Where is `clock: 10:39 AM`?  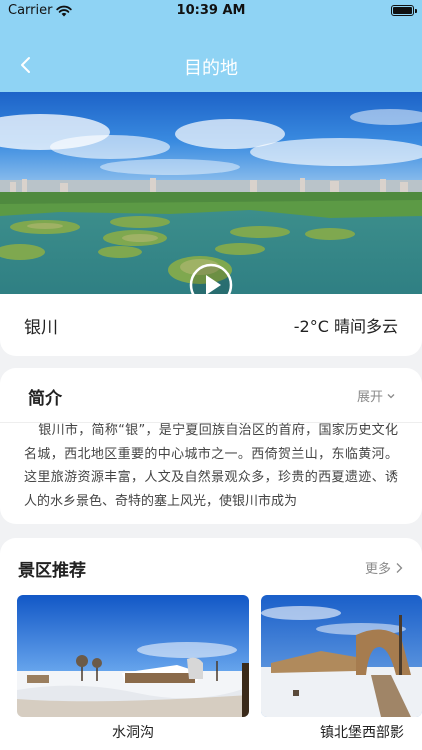
clock: 10:39 AM is located at coordinates (211, 10).